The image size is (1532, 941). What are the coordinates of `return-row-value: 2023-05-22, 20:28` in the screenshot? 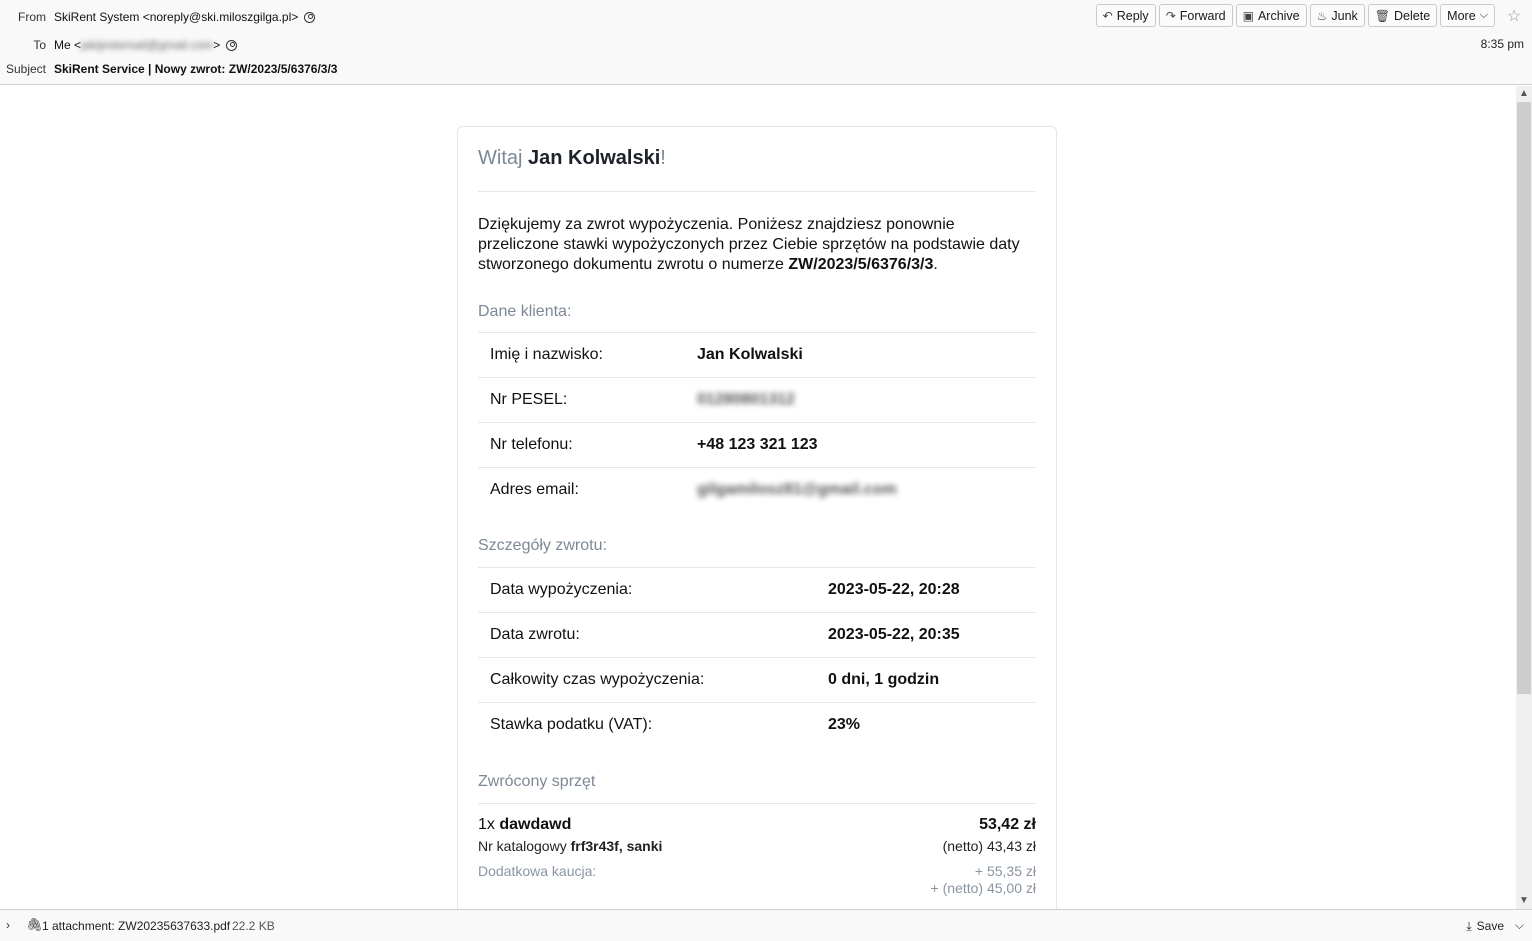 It's located at (894, 589).